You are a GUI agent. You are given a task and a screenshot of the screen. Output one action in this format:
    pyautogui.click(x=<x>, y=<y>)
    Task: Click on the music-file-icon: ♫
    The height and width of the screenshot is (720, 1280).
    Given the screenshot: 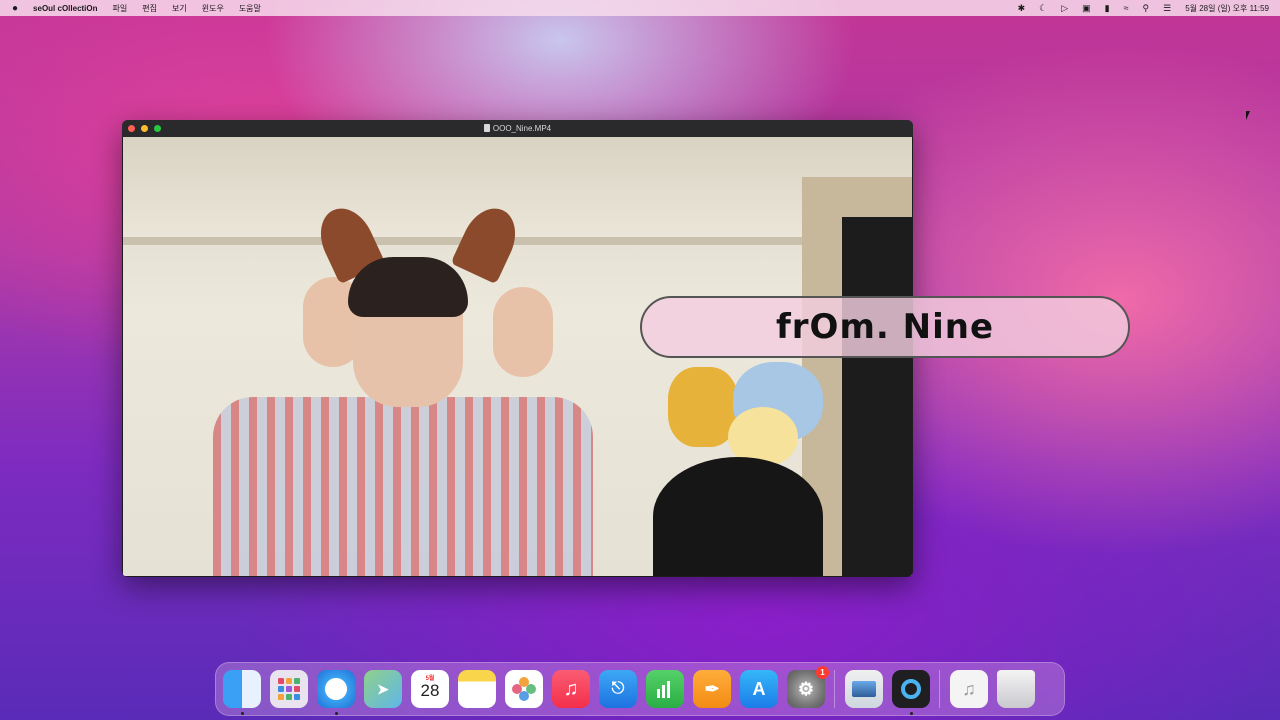 What is the action you would take?
    pyautogui.click(x=969, y=689)
    